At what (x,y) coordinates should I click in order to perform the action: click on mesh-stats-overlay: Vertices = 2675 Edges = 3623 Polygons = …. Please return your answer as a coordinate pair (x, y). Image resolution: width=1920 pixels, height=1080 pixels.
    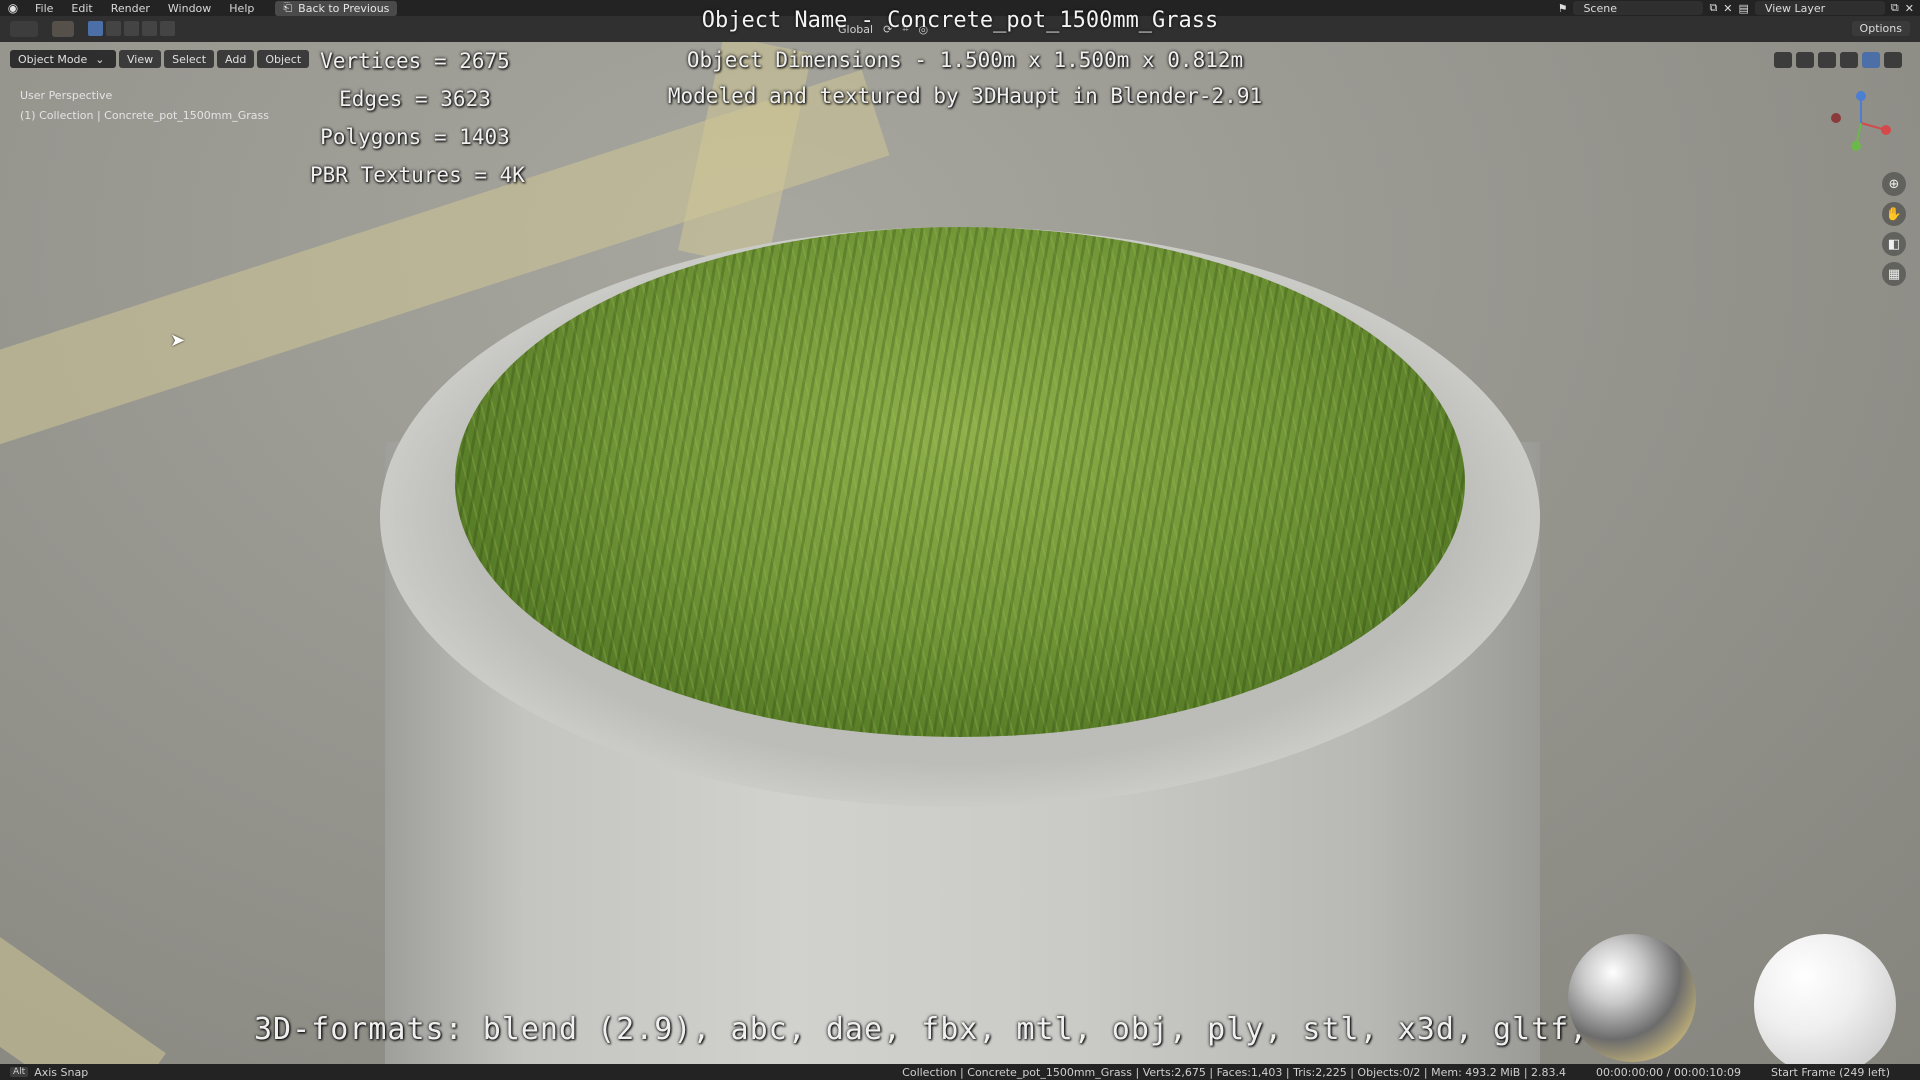
    Looking at the image, I should click on (417, 118).